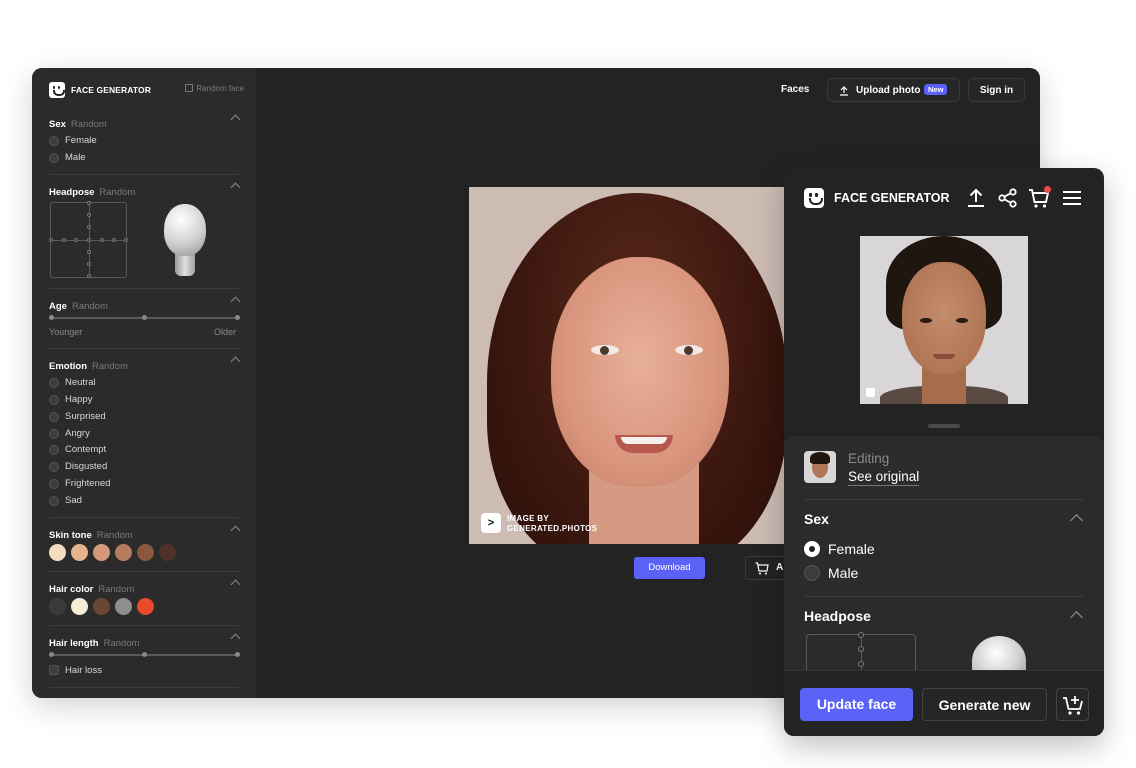 This screenshot has width=1136, height=768. Describe the element at coordinates (634, 365) in the screenshot. I see `generated-face-image: > IMAGE BY GENERATED.PHOTOS` at that location.